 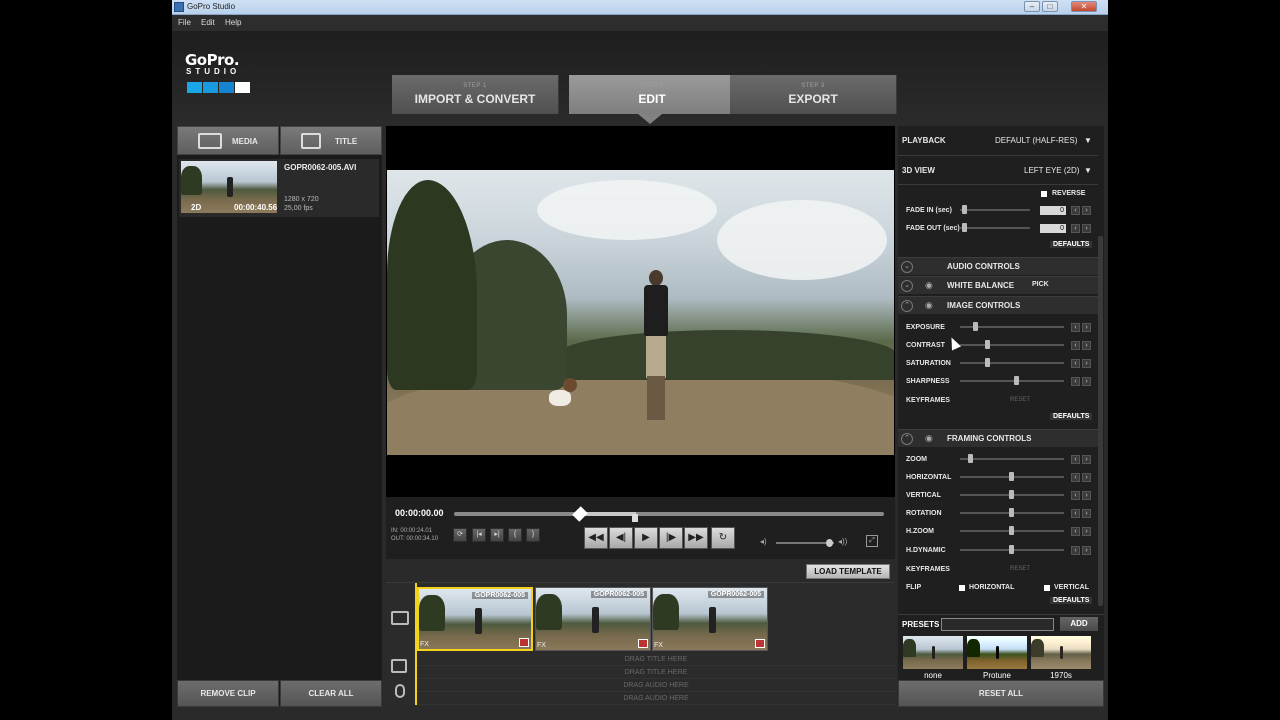 I want to click on loop-selection-button: ⟳, so click(x=460, y=535).